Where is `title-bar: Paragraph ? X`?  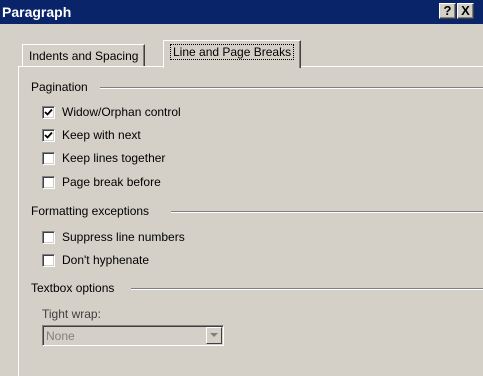 title-bar: Paragraph ? X is located at coordinates (241, 12).